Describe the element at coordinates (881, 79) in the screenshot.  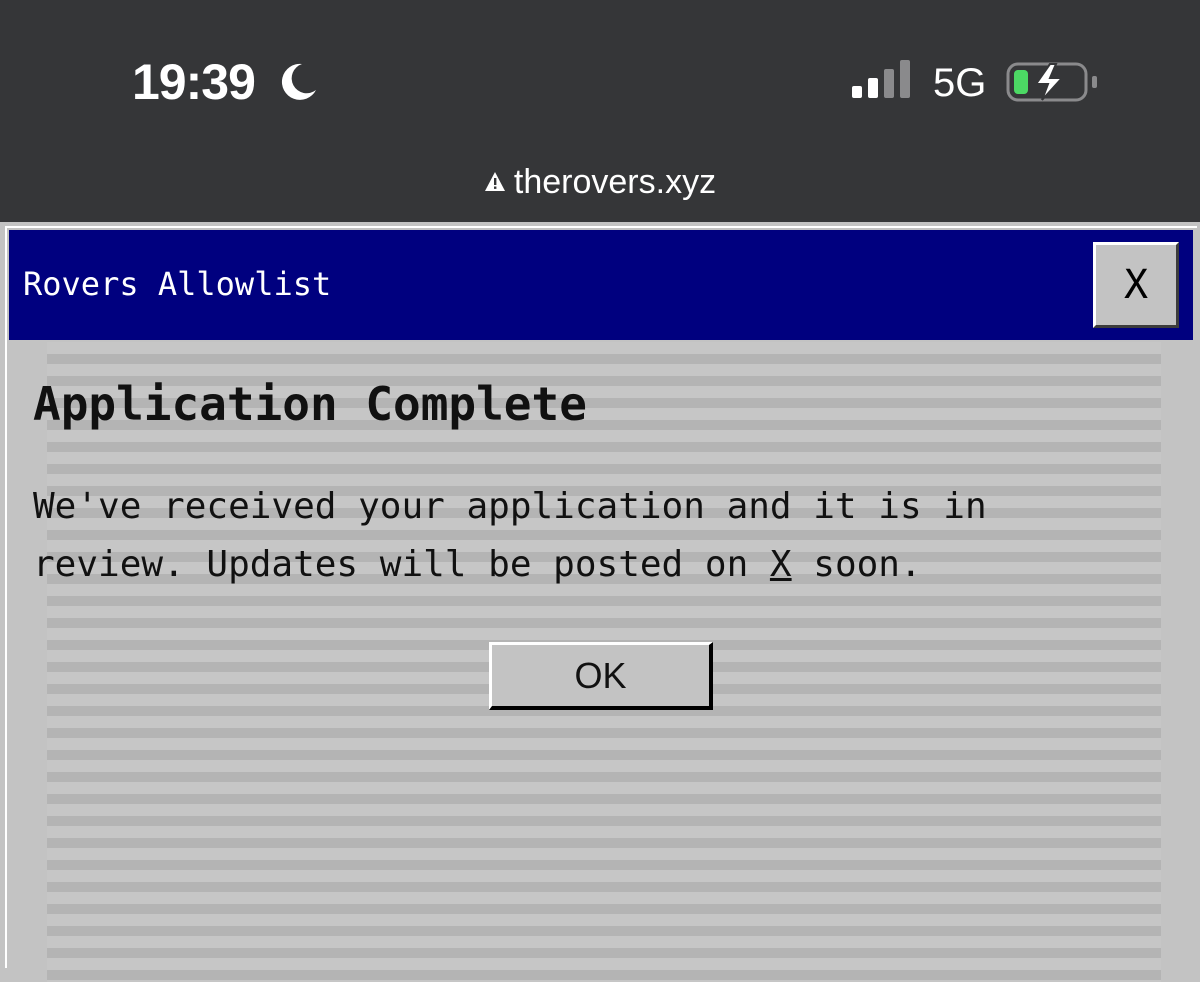
I see `signal-icon` at that location.